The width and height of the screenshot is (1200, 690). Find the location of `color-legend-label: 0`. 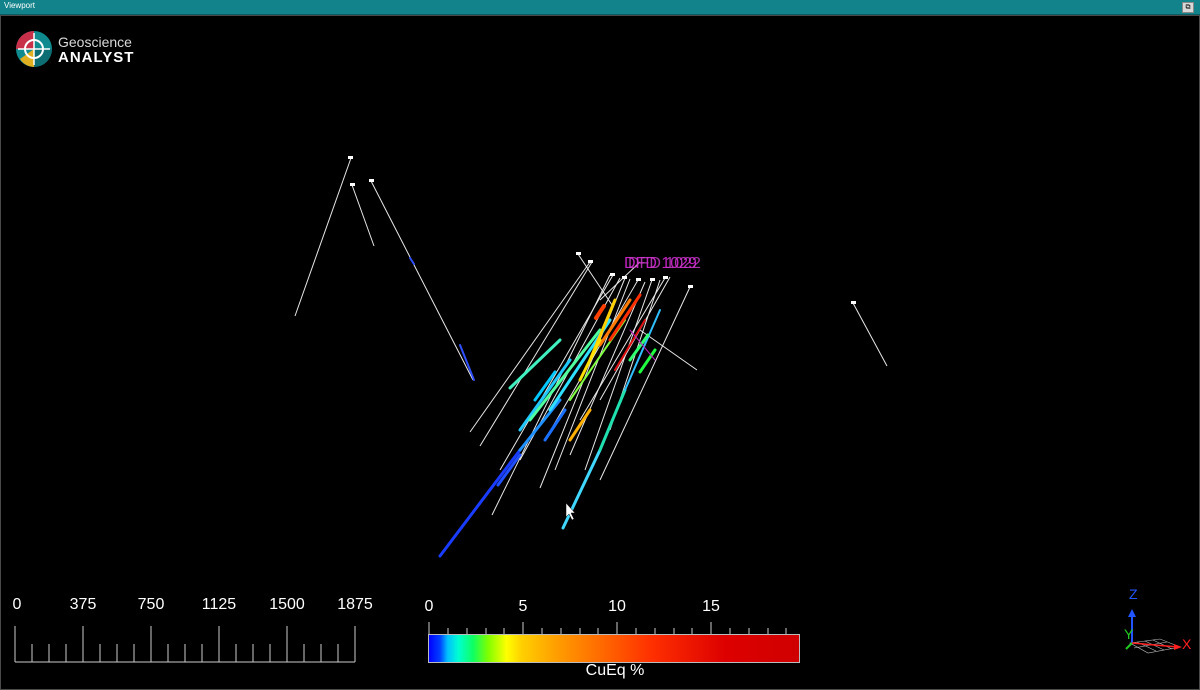

color-legend-label: 0 is located at coordinates (429, 606).